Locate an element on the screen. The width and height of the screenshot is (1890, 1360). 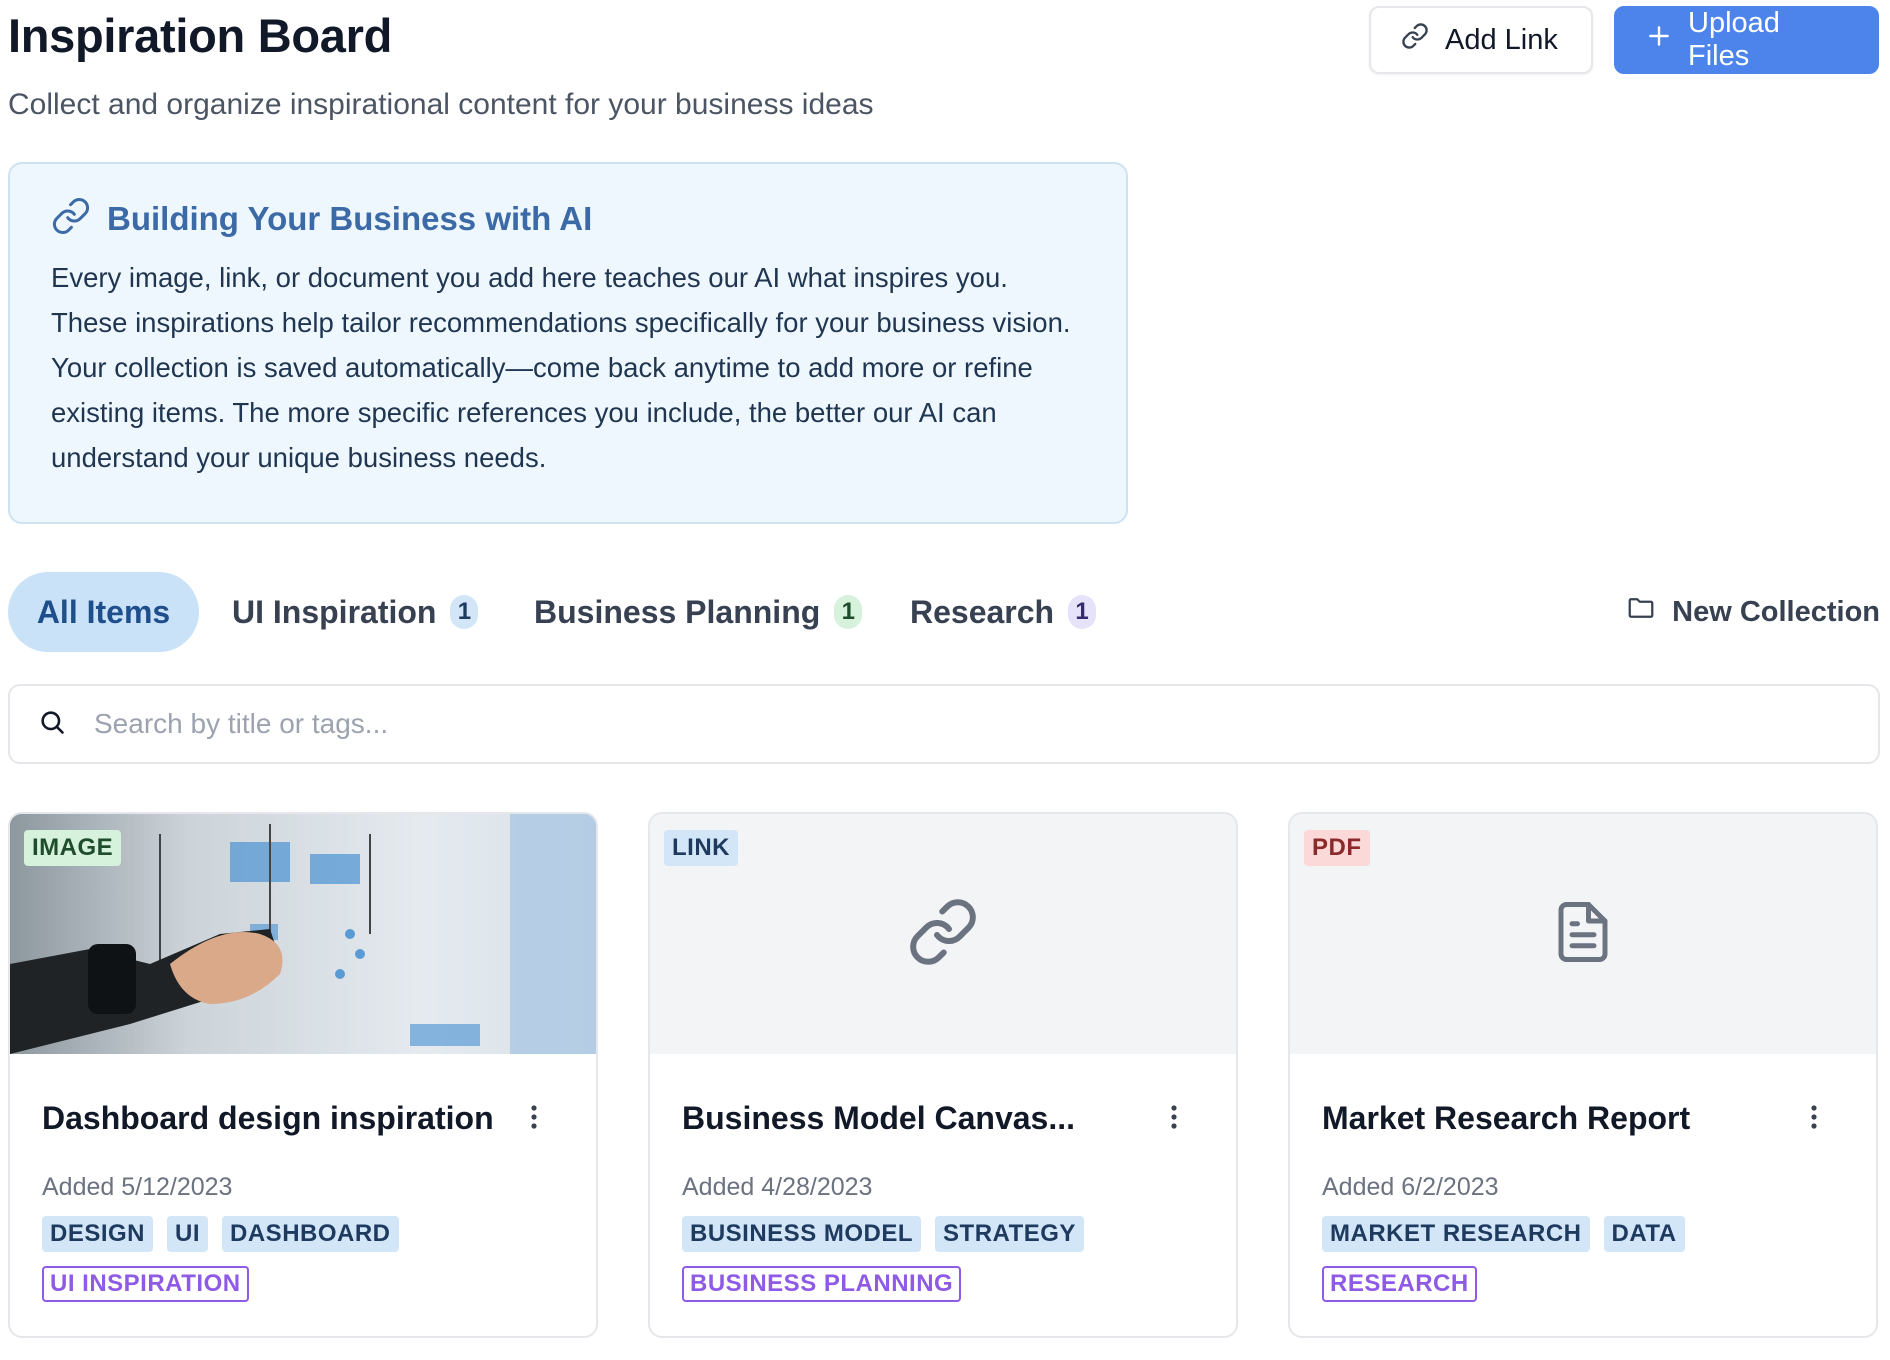
tag-list: BUSINESS MODEL STRATEGY is located at coordinates (943, 1234).